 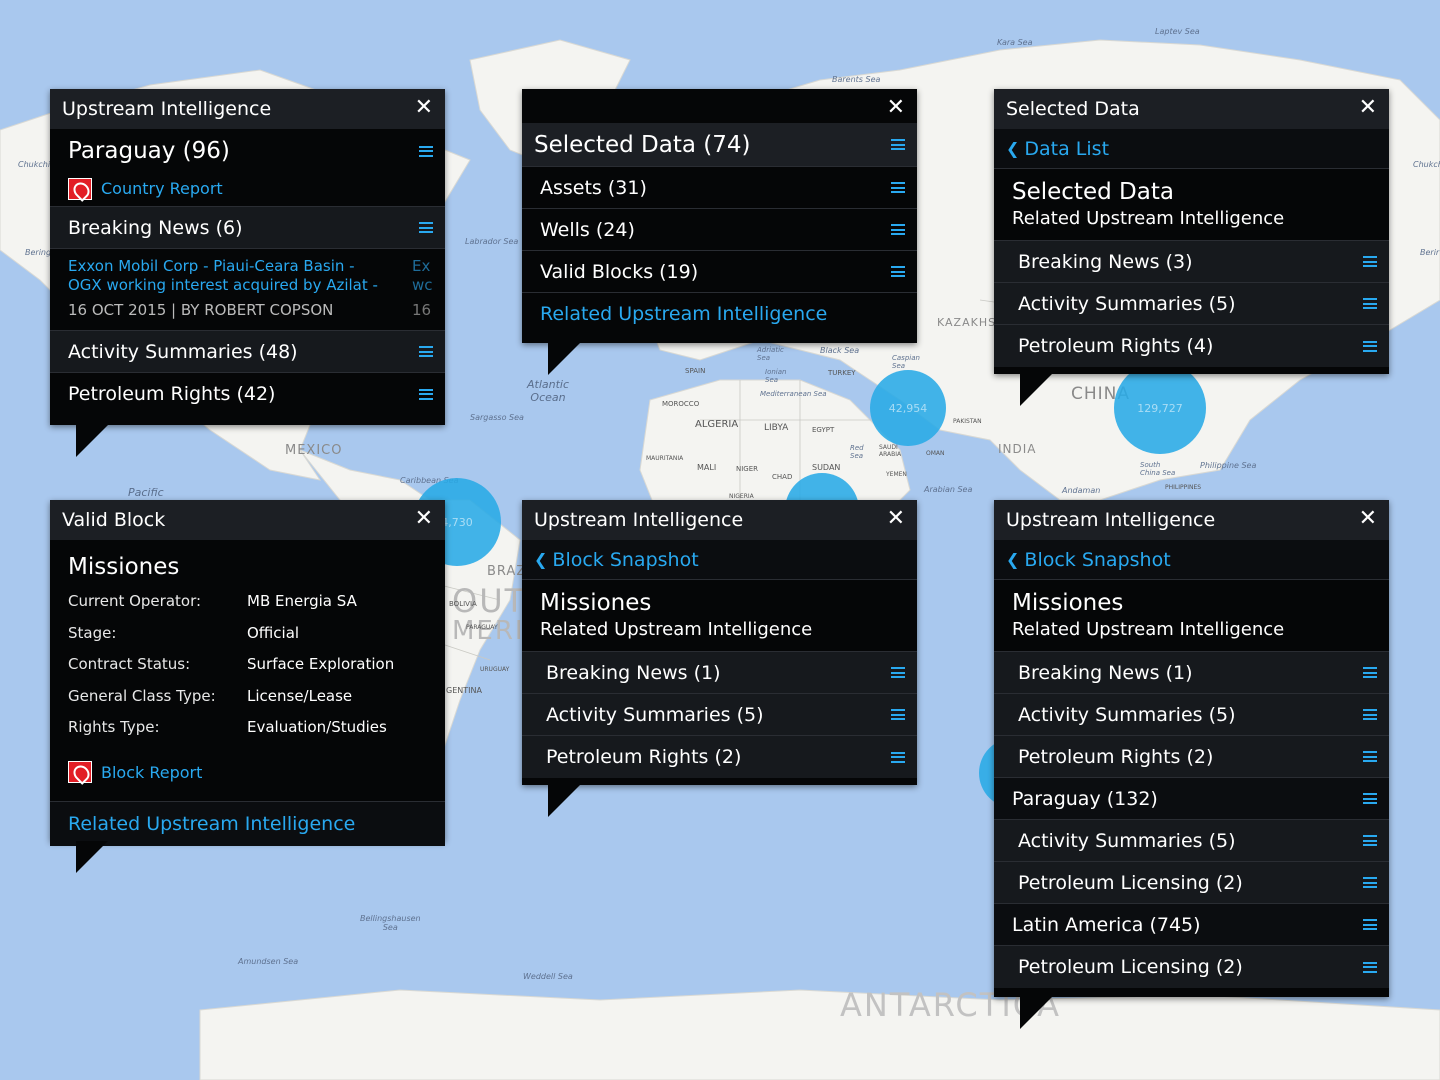 I want to click on breaking-news-label: Breaking News (3), so click(x=1105, y=261).